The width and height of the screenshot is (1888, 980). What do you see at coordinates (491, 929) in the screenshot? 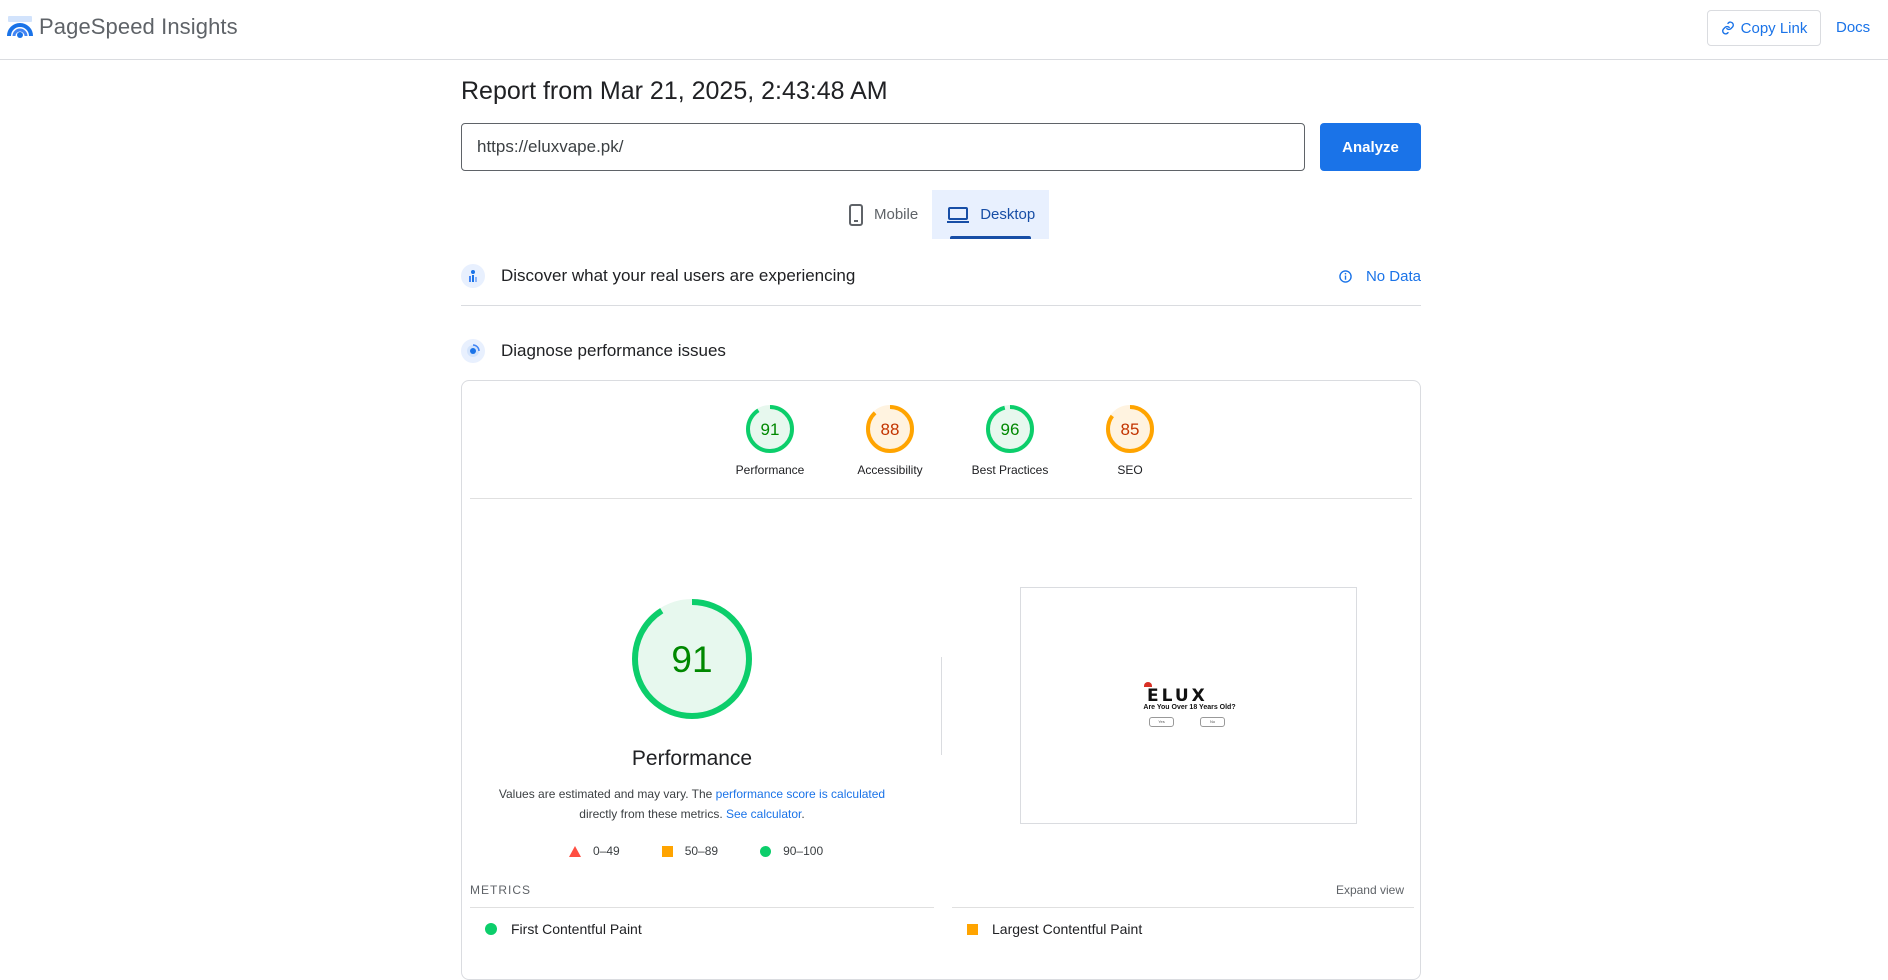
I see `good-circle-icon` at bounding box center [491, 929].